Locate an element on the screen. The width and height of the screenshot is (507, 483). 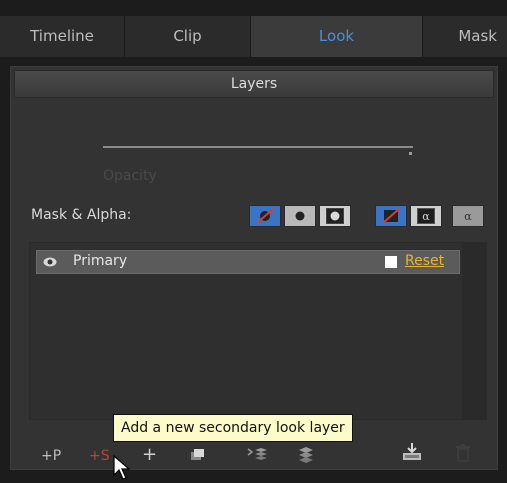
duplicate-layer-icon is located at coordinates (198, 455).